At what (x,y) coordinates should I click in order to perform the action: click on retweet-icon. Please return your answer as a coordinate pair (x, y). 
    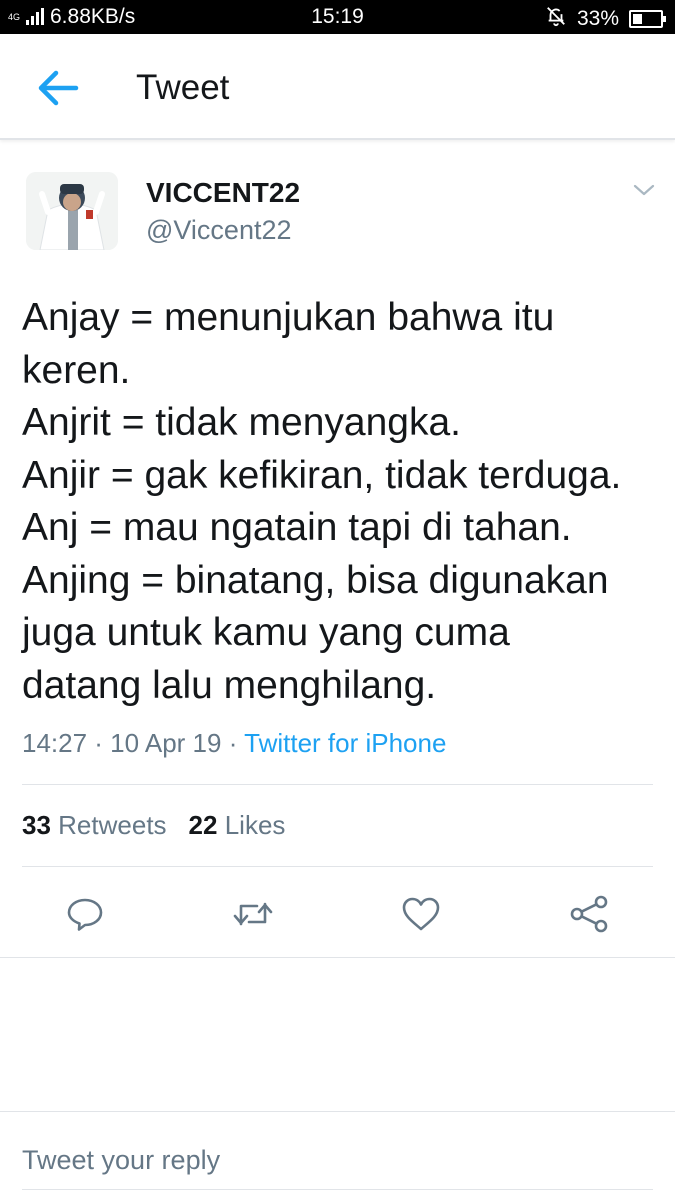
    Looking at the image, I should click on (253, 914).